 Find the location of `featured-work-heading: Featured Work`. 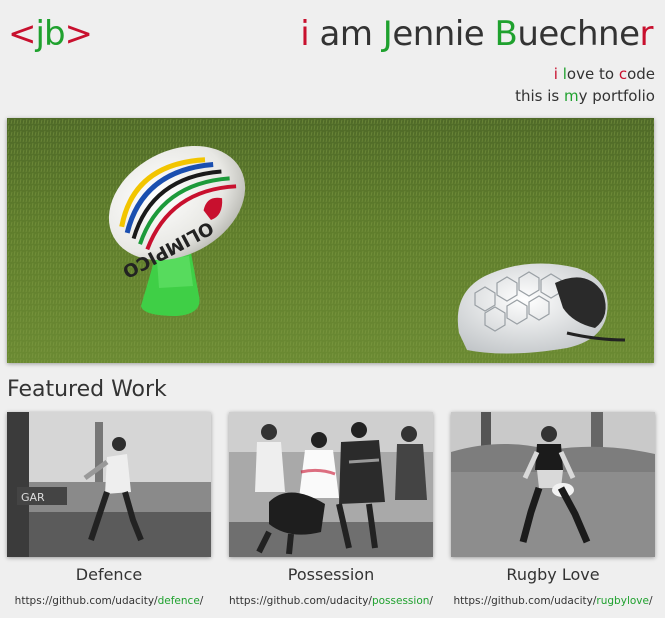

featured-work-heading: Featured Work is located at coordinates (87, 389).